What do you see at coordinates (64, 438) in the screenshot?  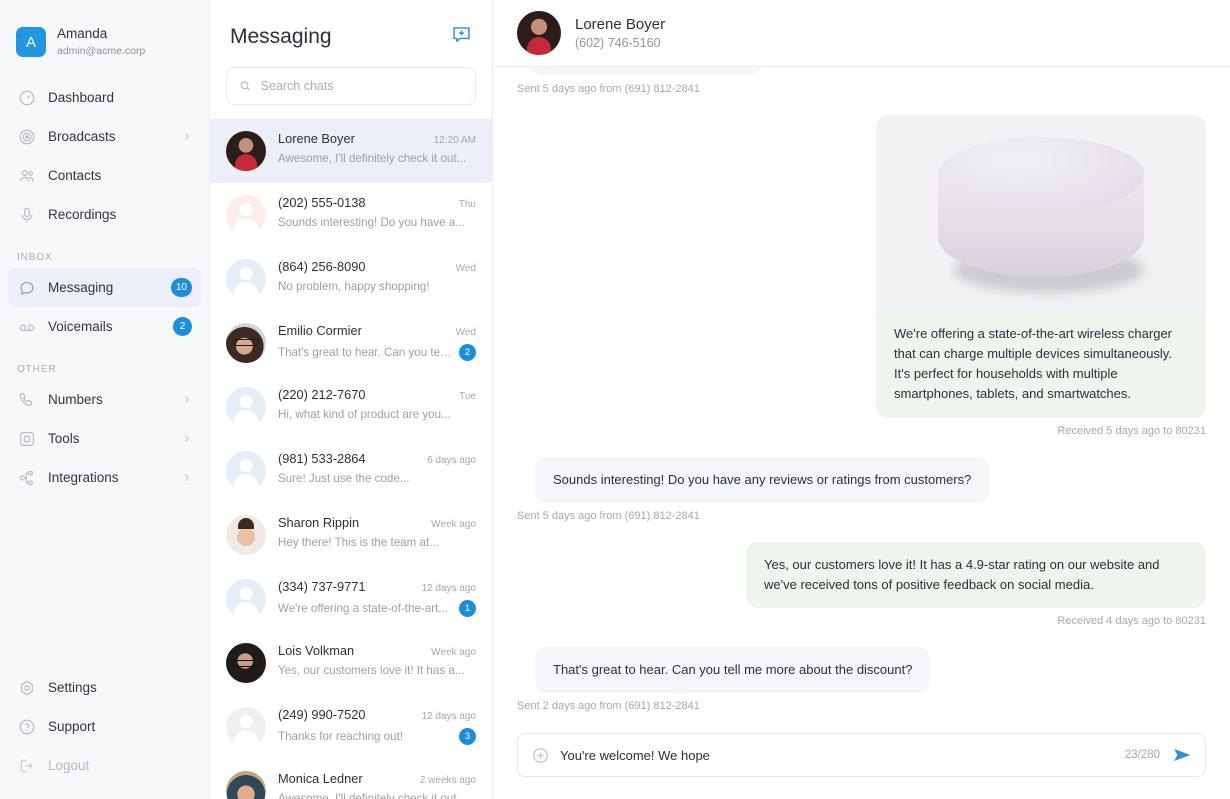 I see `sidebar-item-label: Tools` at bounding box center [64, 438].